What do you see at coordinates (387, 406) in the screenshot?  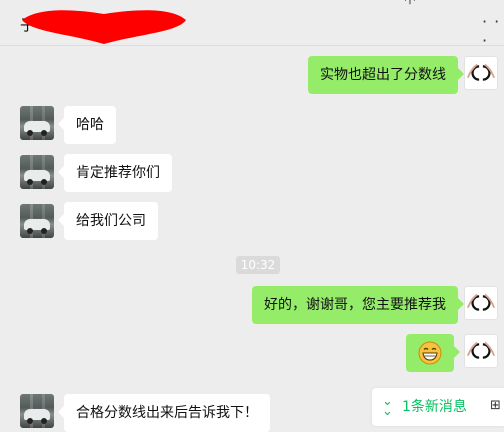 I see `double-chevron-down-icon: ⌄ ⌄` at bounding box center [387, 406].